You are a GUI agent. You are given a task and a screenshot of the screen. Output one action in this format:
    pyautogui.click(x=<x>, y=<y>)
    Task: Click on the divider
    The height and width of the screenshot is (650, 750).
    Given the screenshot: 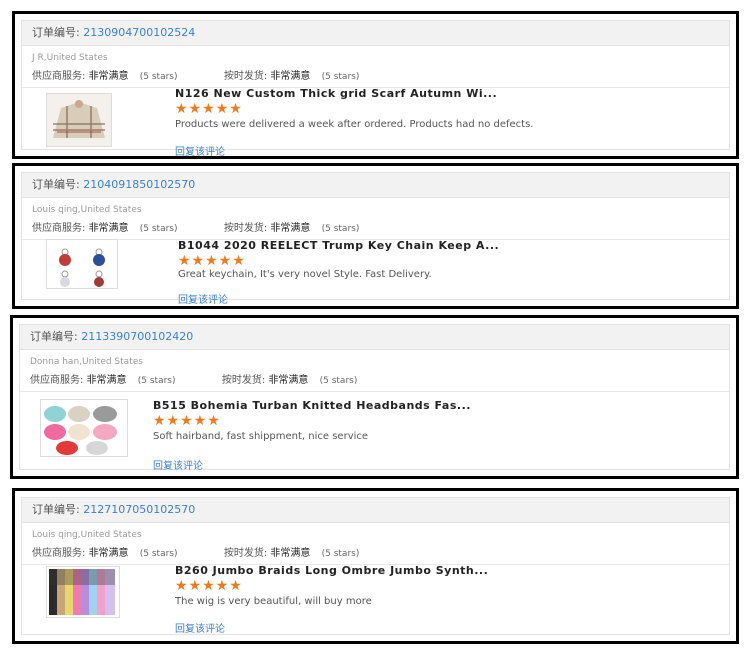 What is the action you would take?
    pyautogui.click(x=374, y=391)
    